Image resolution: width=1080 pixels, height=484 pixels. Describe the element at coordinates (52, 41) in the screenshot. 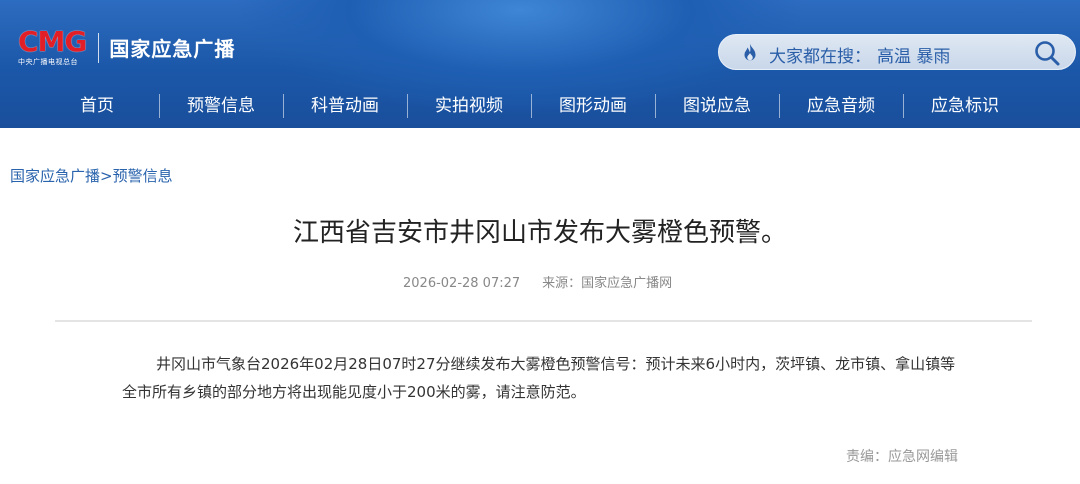

I see `cmg-logo-text: CMG` at that location.